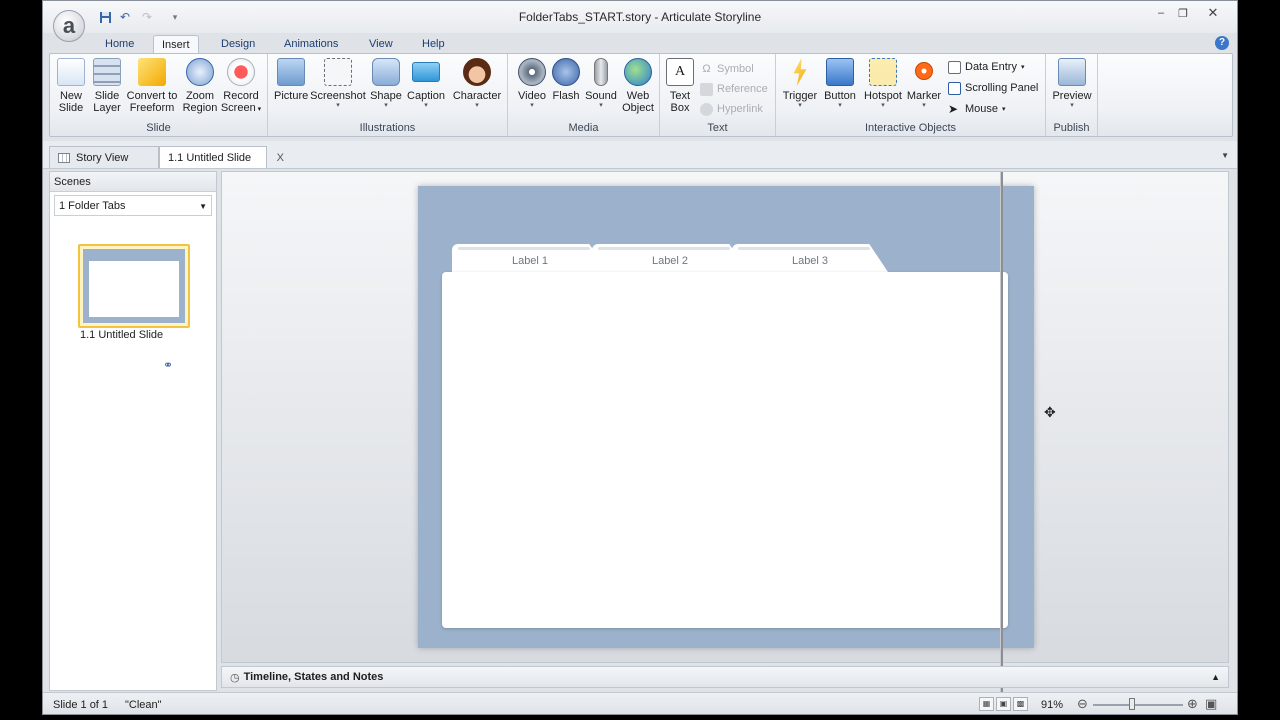  I want to click on zoom-in-icon: ⊕, so click(1192, 704).